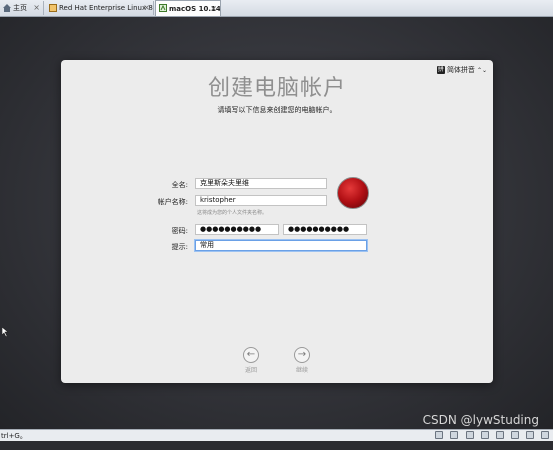  I want to click on cd-icon, so click(454, 435).